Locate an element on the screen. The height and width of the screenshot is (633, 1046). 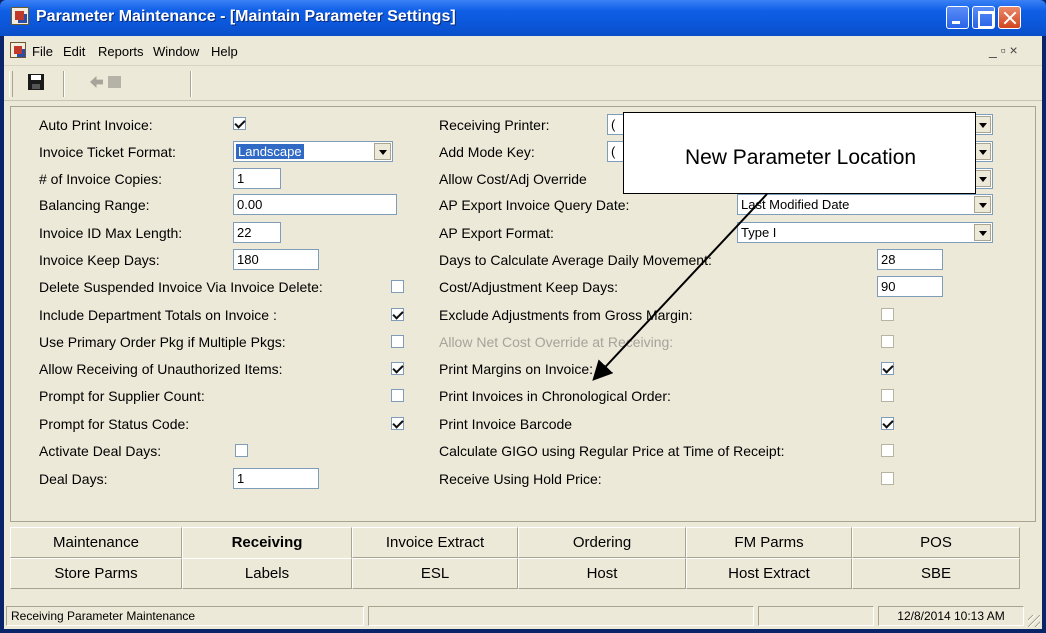
document-icon is located at coordinates (18, 50).